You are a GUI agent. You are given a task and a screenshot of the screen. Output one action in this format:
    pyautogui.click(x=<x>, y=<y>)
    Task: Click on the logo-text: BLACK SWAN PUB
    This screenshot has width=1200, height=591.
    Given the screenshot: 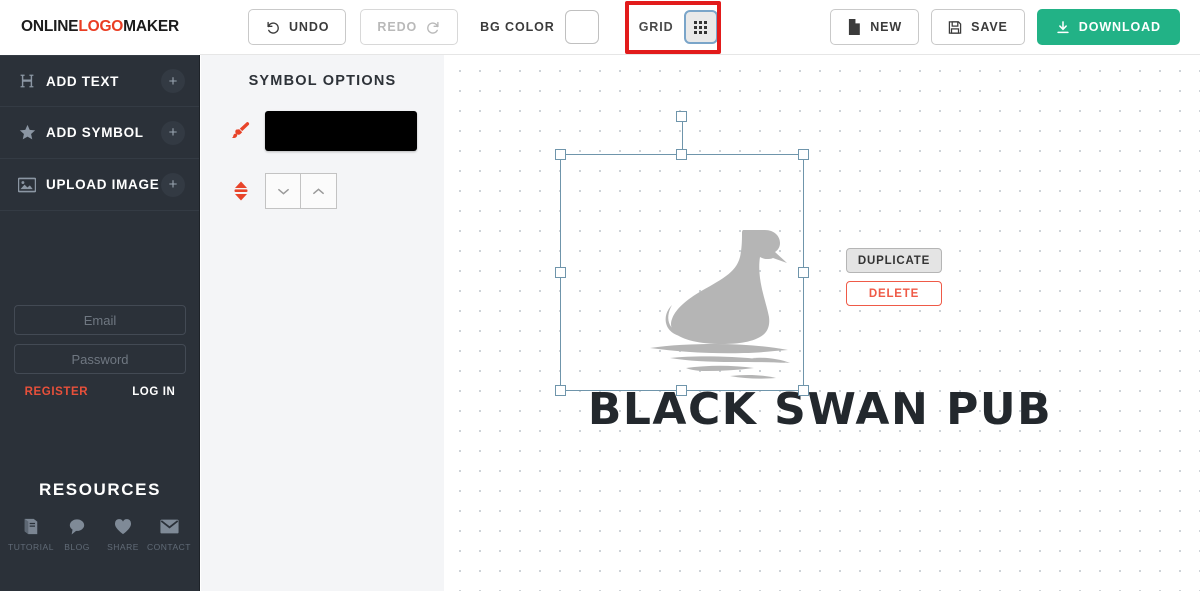 What is the action you would take?
    pyautogui.click(x=820, y=409)
    